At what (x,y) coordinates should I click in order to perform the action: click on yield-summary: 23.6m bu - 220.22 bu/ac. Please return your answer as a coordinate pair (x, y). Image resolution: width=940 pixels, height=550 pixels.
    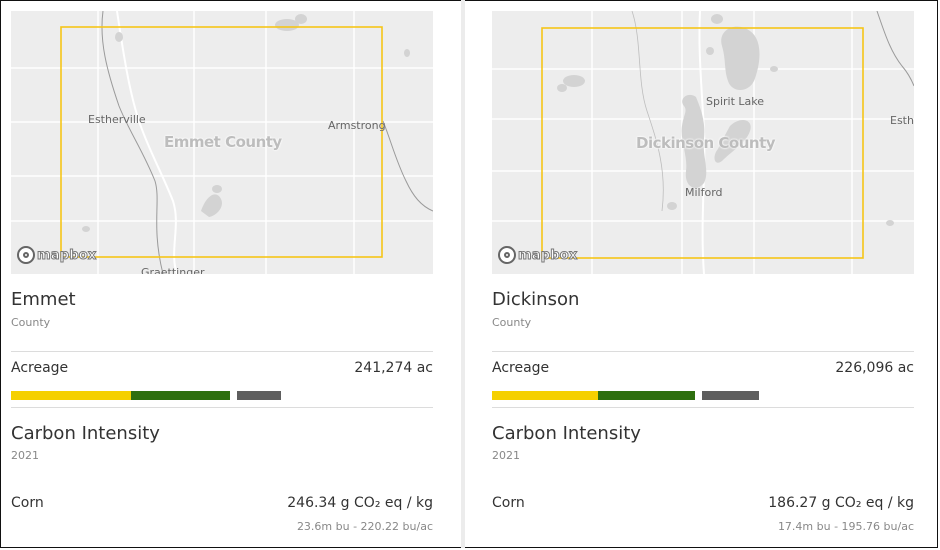
    Looking at the image, I should click on (364, 526).